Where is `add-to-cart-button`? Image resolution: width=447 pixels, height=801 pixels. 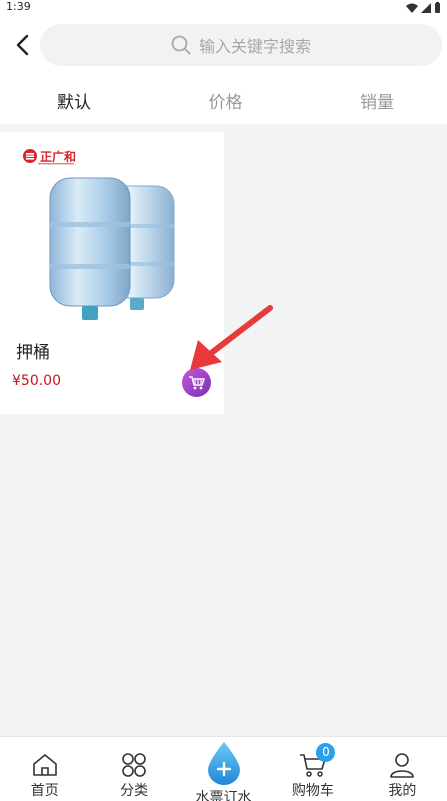 add-to-cart-button is located at coordinates (196, 382).